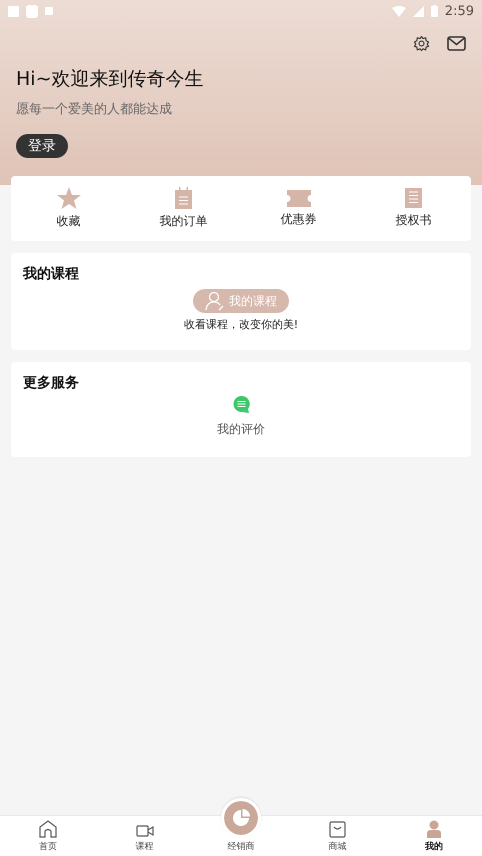 The height and width of the screenshot is (856, 482). I want to click on status-time: 2:59, so click(459, 11).